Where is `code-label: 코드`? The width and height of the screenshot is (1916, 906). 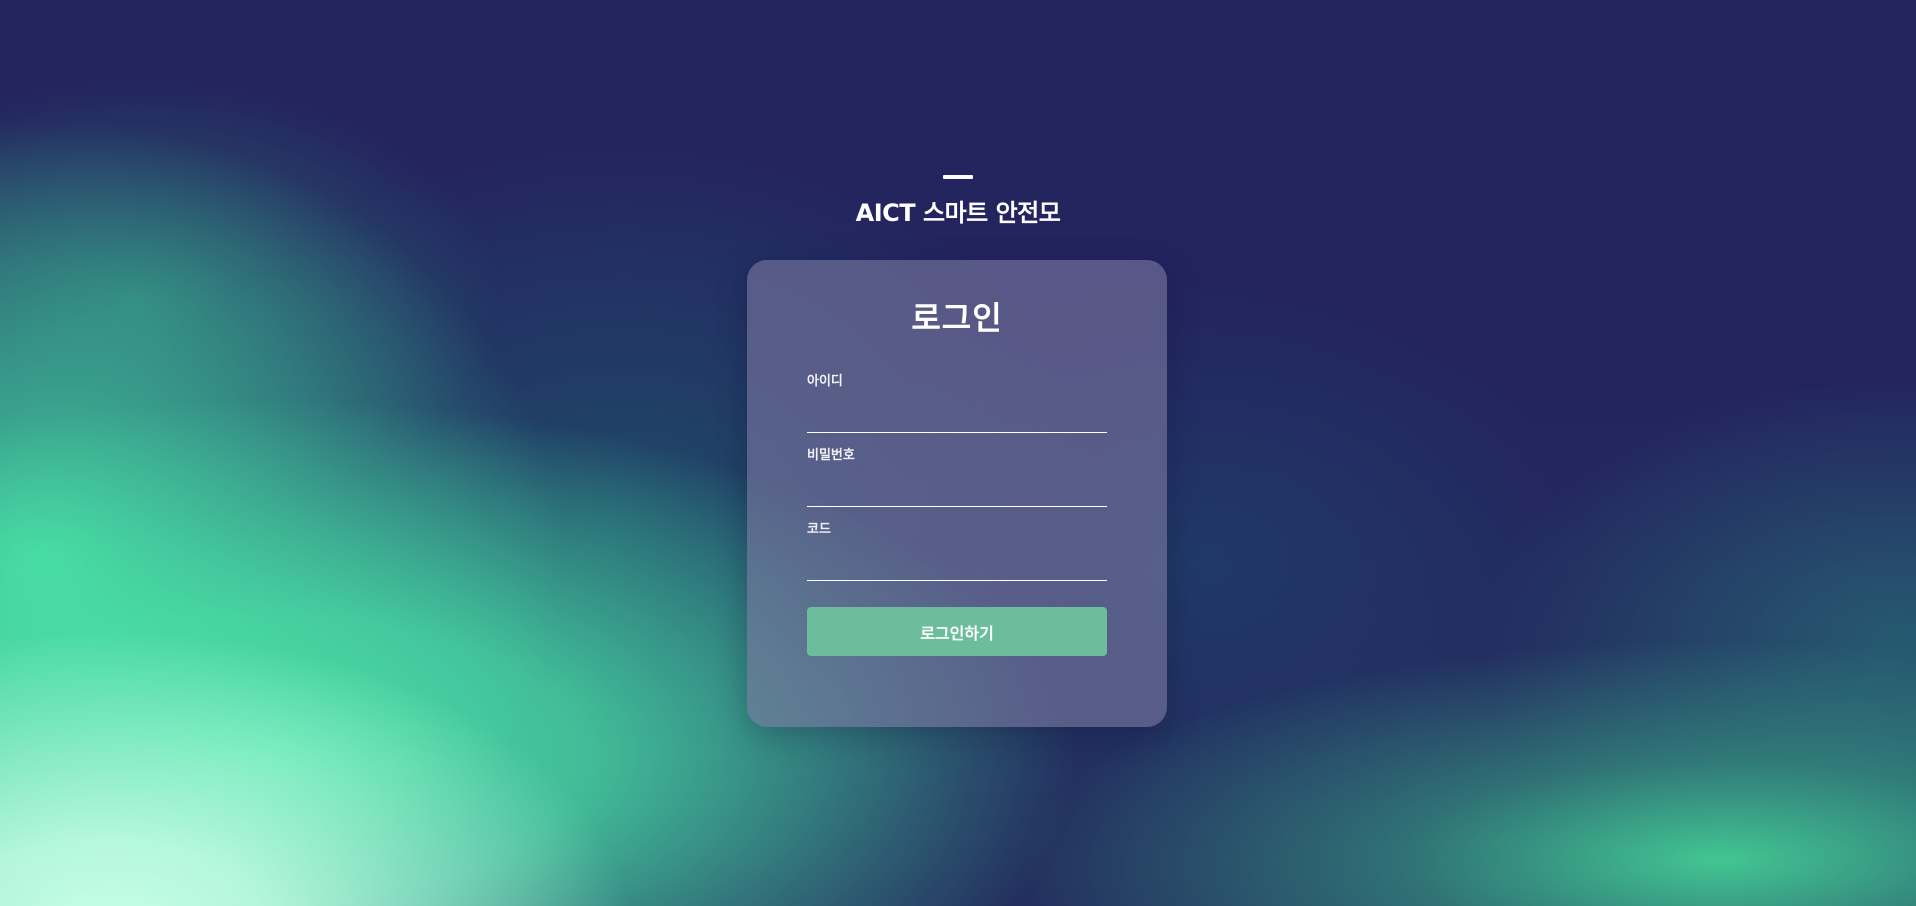 code-label: 코드 is located at coordinates (819, 529).